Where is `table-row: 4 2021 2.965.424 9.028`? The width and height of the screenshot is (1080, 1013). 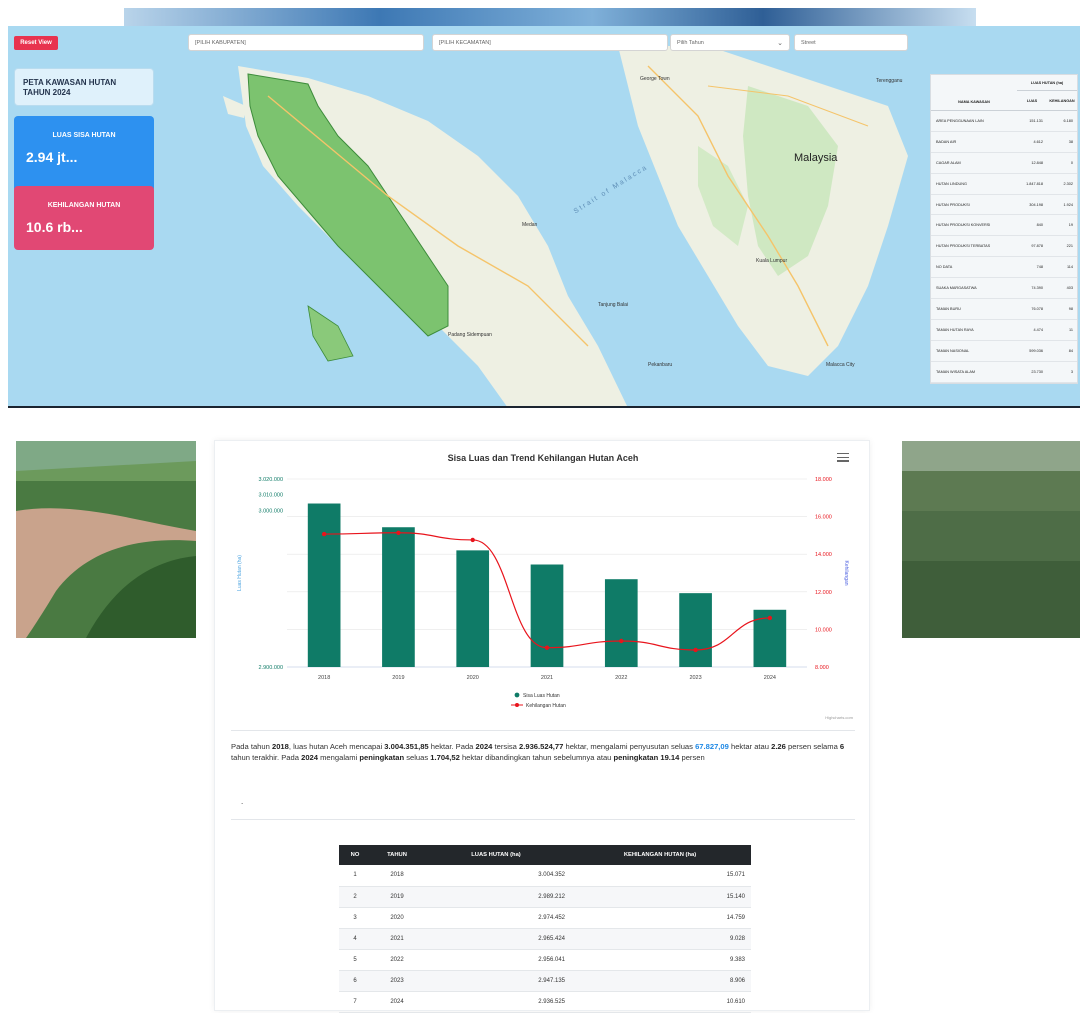 table-row: 4 2021 2.965.424 9.028 is located at coordinates (545, 939).